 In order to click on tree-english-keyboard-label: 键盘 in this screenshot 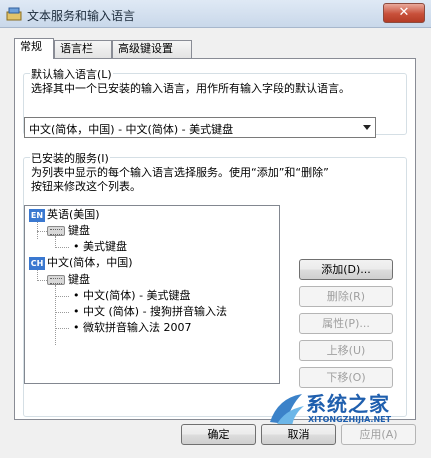, I will do `click(79, 230)`.